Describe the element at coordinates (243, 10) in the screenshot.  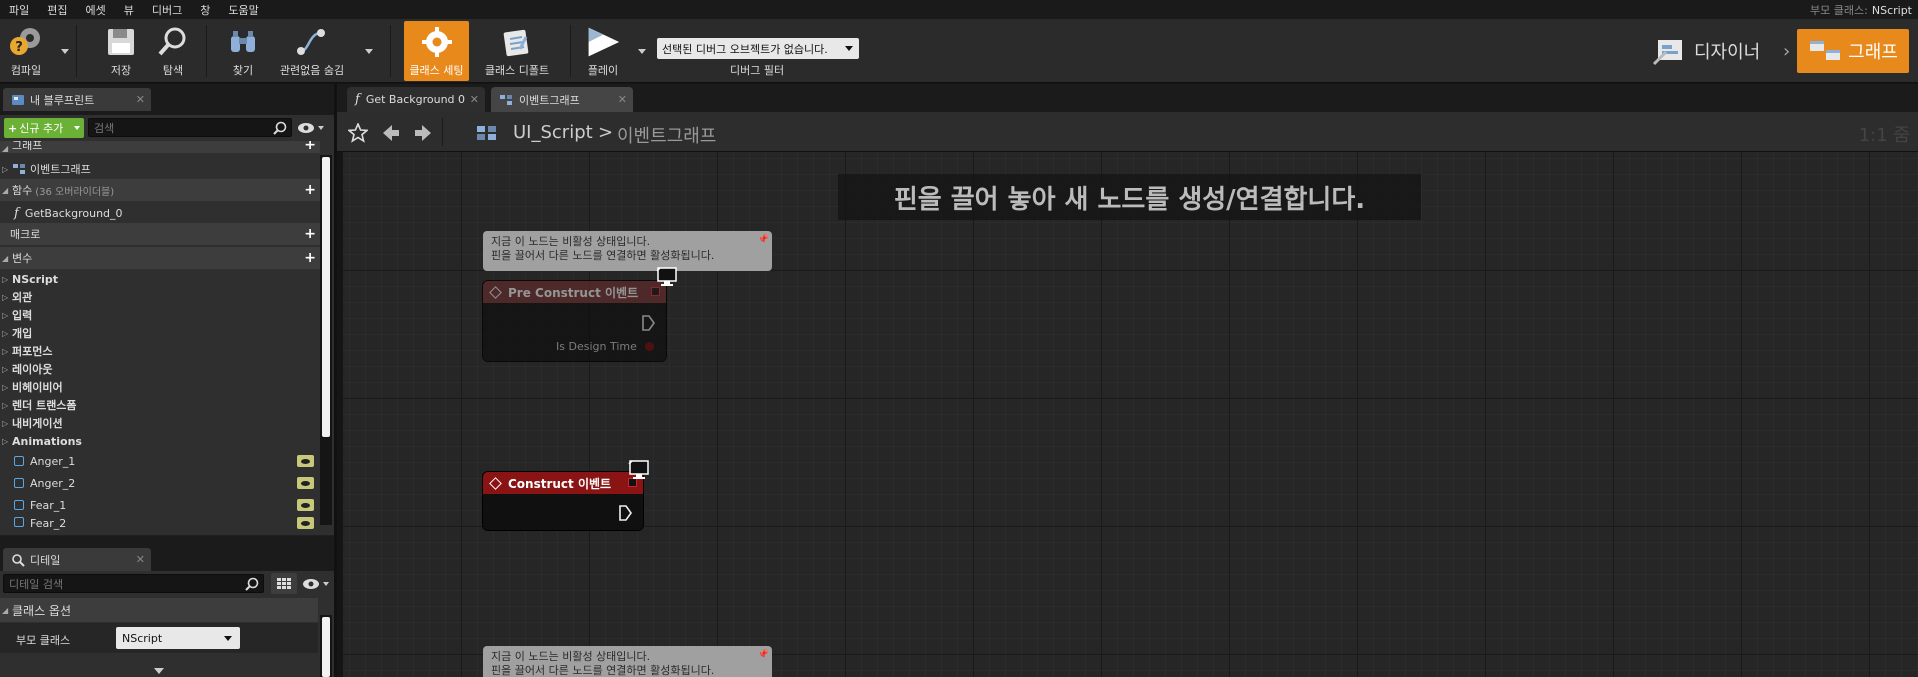
I see `menu-help: 도움말` at that location.